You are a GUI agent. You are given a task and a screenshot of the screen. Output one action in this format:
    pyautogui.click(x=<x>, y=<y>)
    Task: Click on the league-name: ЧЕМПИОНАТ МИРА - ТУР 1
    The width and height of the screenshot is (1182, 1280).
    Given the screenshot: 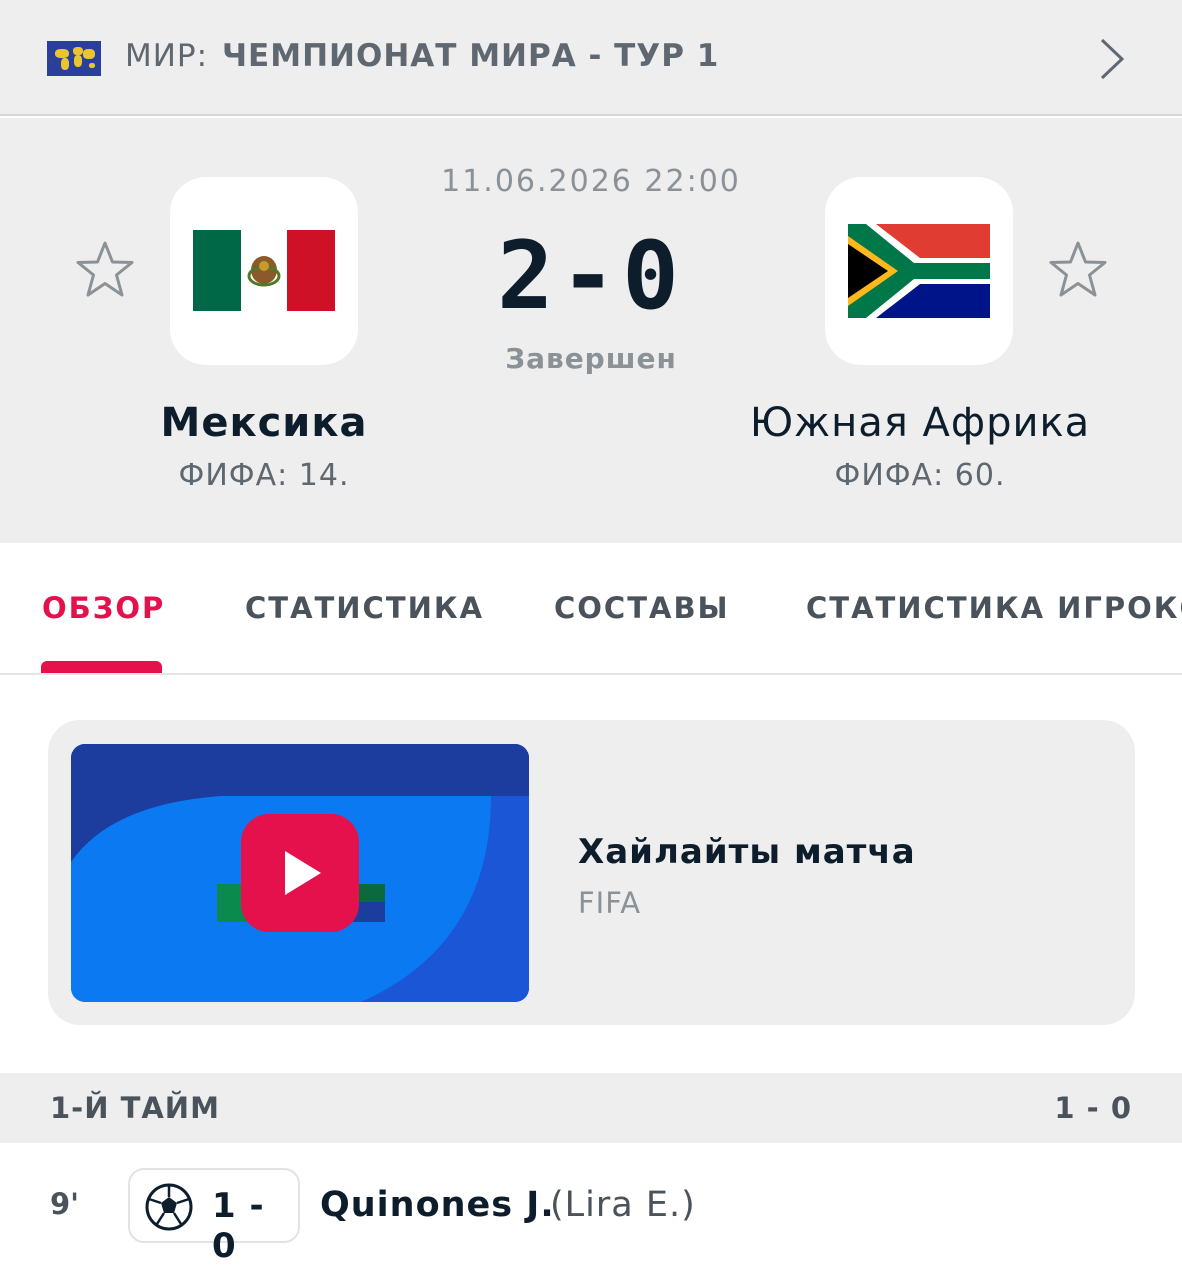 What is the action you would take?
    pyautogui.click(x=471, y=56)
    